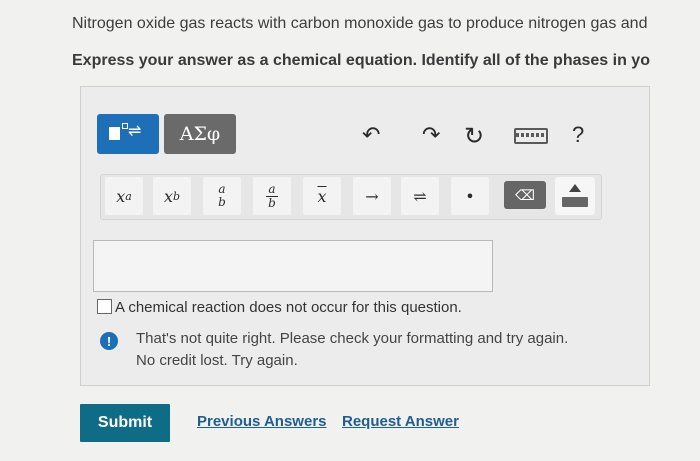 This screenshot has height=461, width=700. What do you see at coordinates (168, 196) in the screenshot?
I see `subscript-base: x` at bounding box center [168, 196].